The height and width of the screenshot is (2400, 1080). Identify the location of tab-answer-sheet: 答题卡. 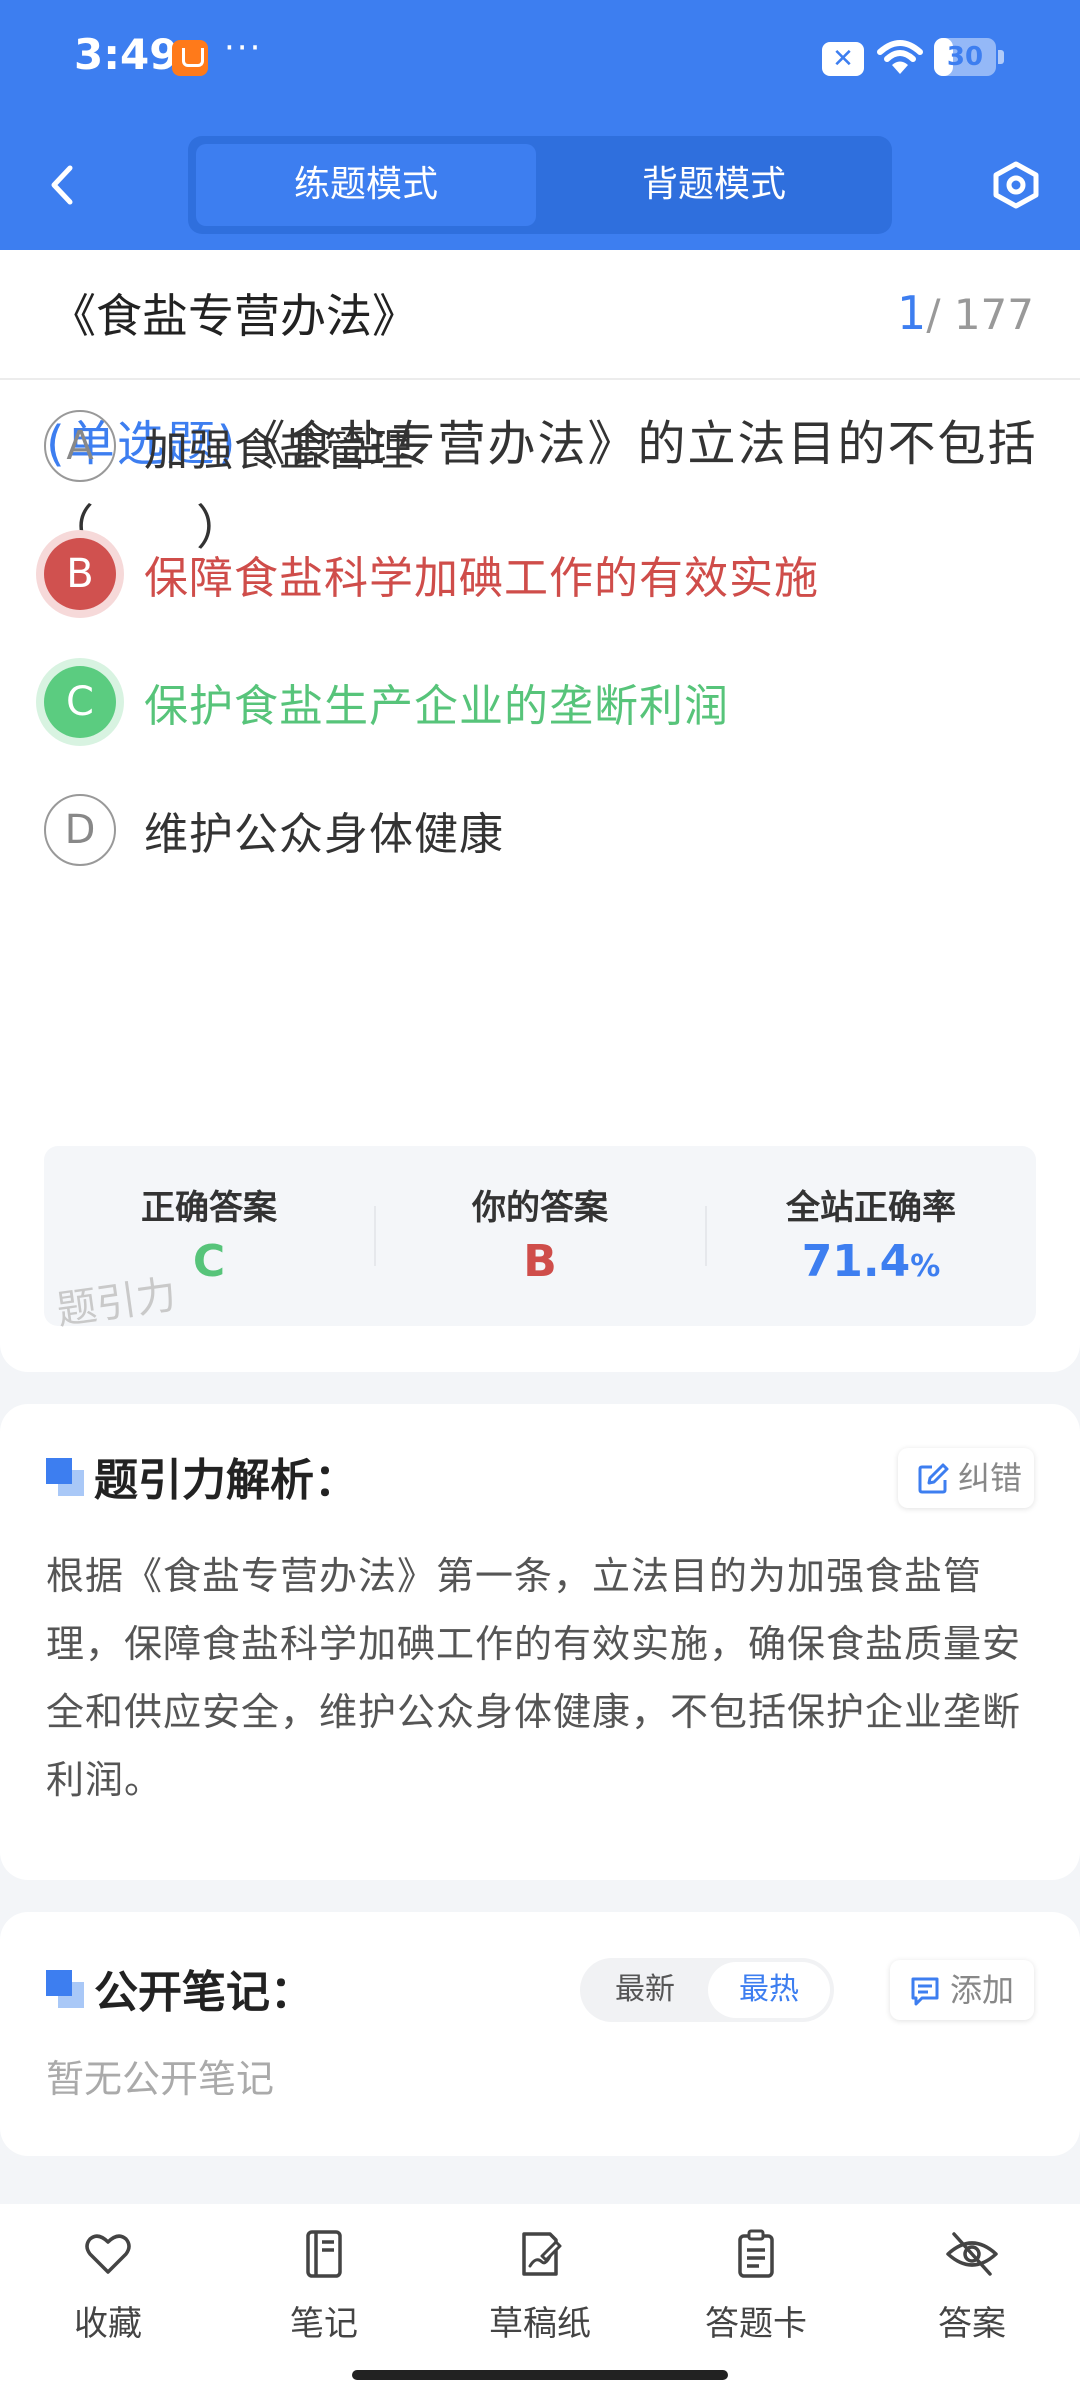
(756, 2286).